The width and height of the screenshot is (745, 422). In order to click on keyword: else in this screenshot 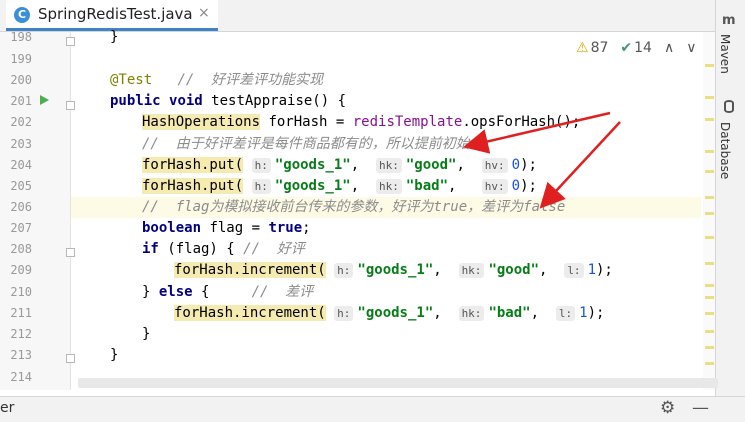, I will do `click(175, 292)`.